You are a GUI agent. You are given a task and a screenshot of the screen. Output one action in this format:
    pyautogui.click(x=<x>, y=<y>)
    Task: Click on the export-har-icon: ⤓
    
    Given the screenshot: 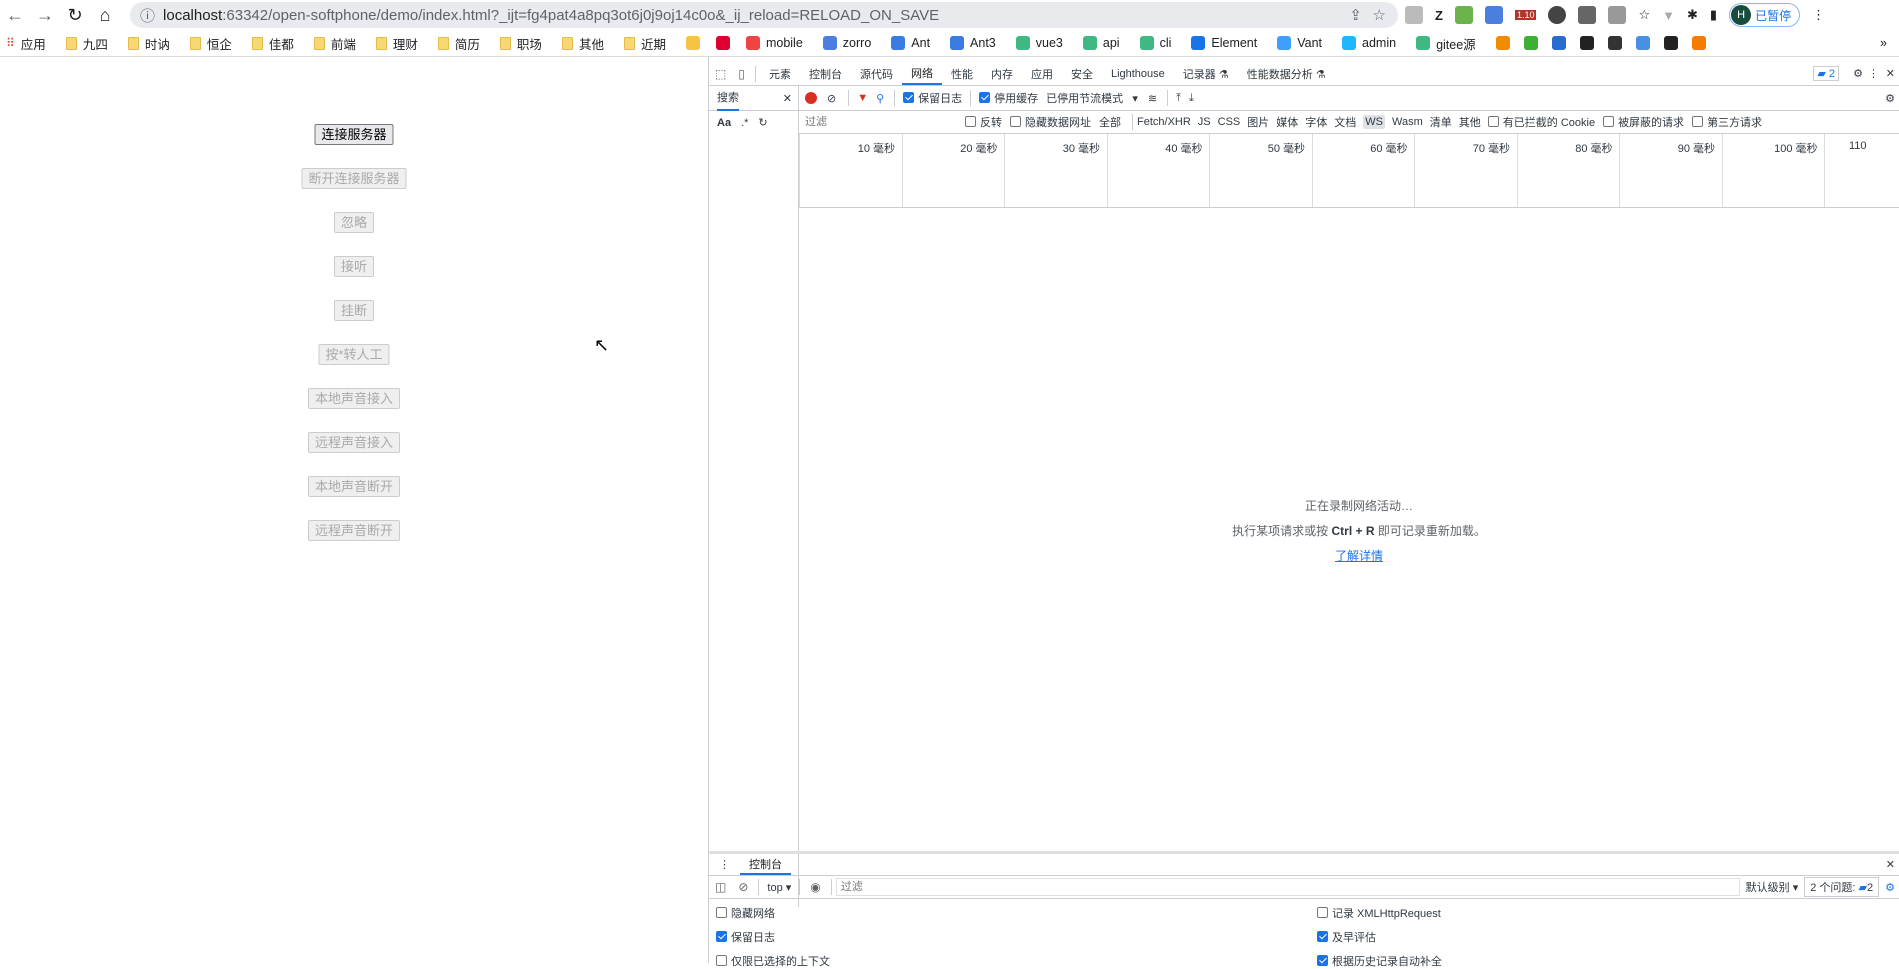 What is the action you would take?
    pyautogui.click(x=1191, y=98)
    